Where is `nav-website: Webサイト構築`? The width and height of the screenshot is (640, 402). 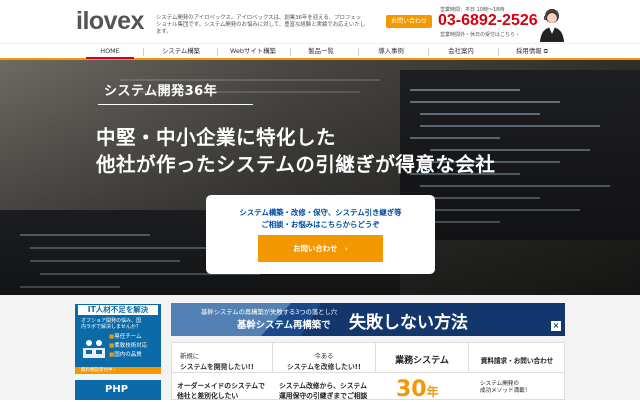
nav-website: Webサイト構築 is located at coordinates (253, 51).